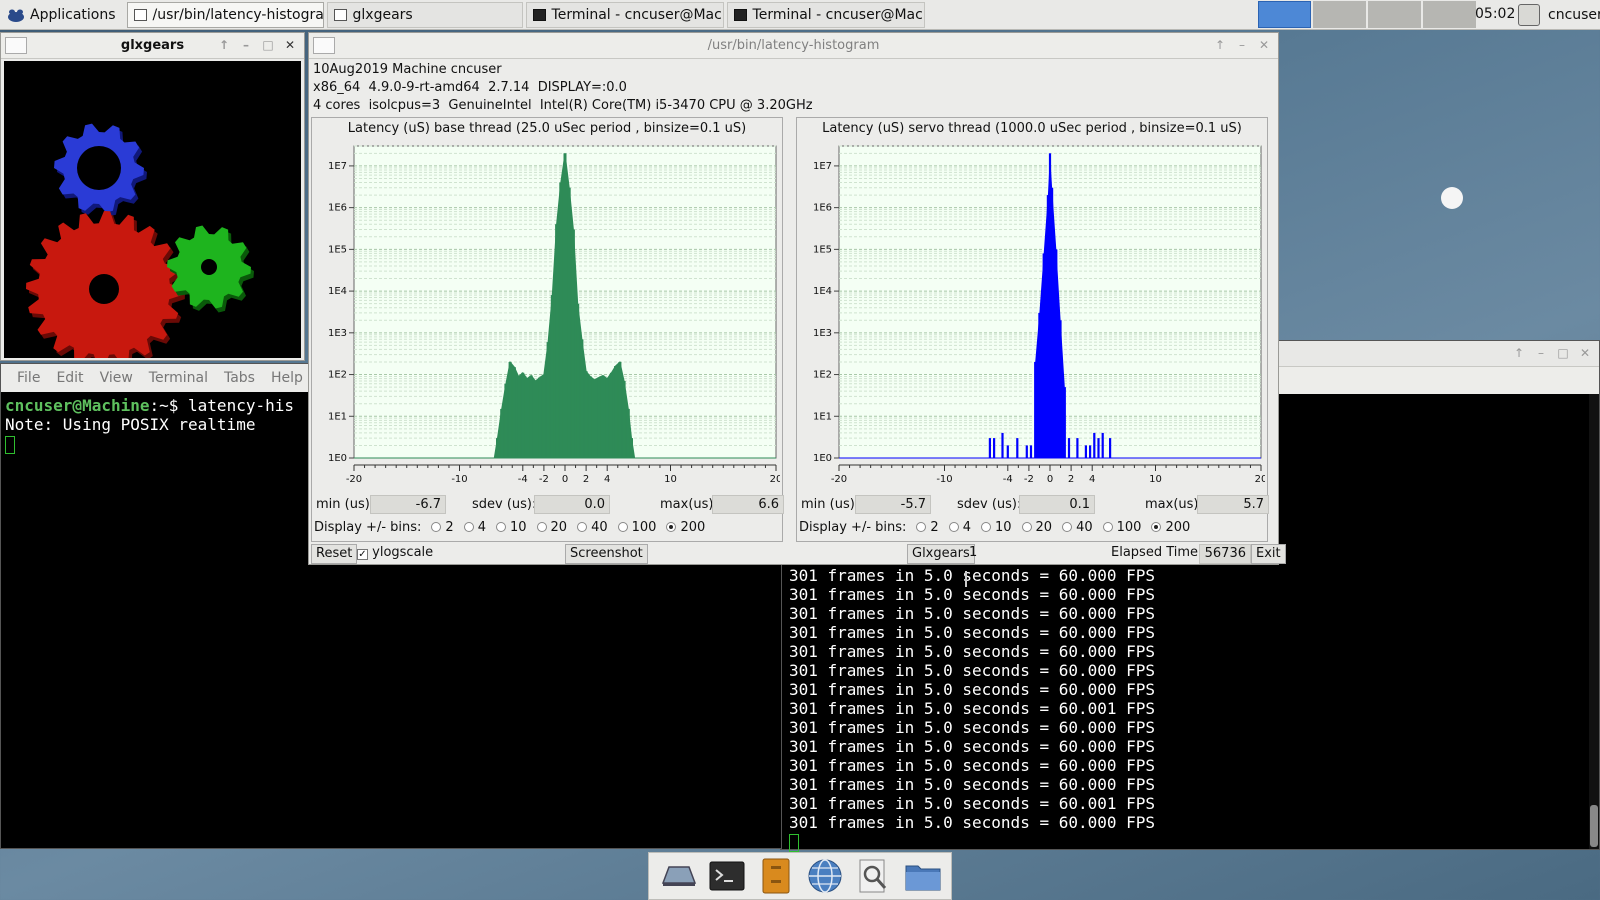 The width and height of the screenshot is (1600, 900). Describe the element at coordinates (839, 479) in the screenshot. I see `x-tick-label: -20` at that location.